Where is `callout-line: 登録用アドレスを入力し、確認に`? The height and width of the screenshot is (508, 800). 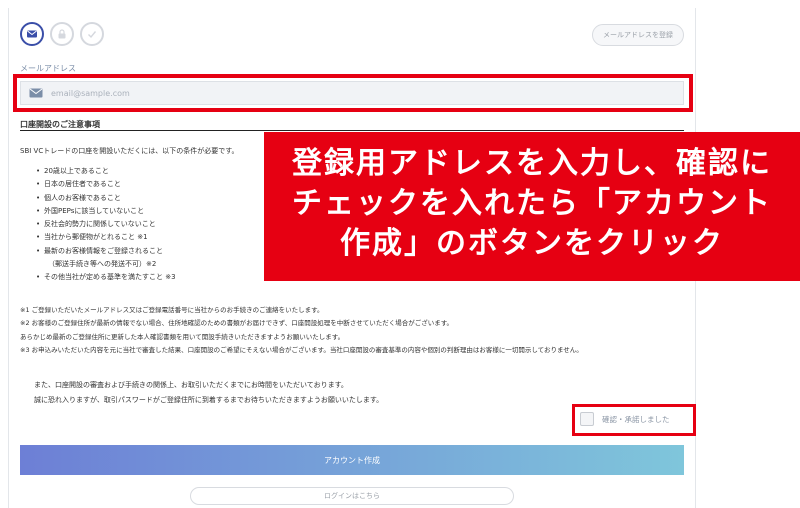 callout-line: 登録用アドレスを入力し、確認に is located at coordinates (532, 163).